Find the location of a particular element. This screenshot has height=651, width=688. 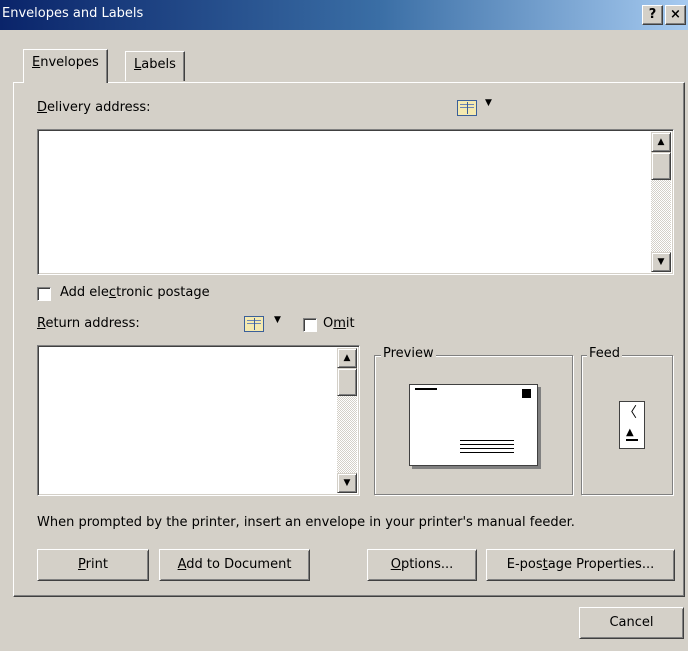

feed-tray-glyph is located at coordinates (632, 440).